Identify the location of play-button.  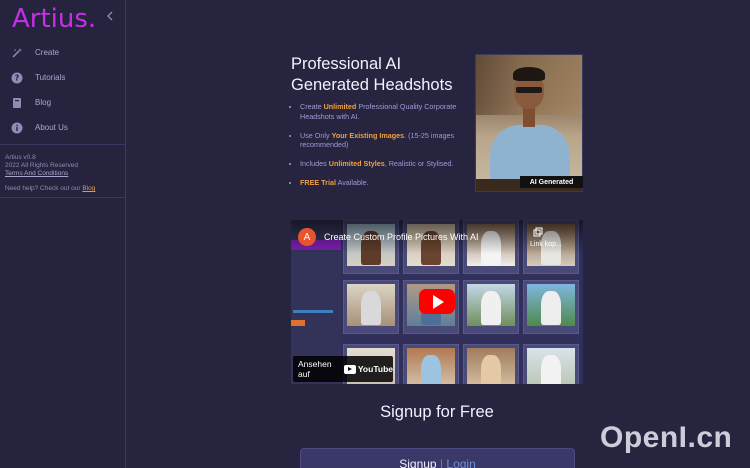
(437, 301).